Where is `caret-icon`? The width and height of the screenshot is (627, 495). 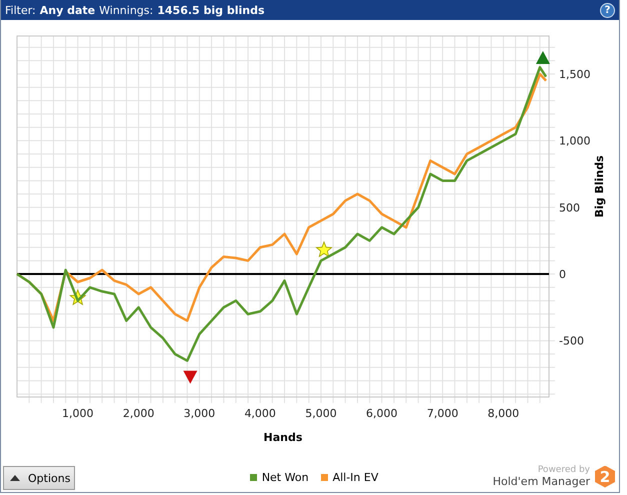 caret-icon is located at coordinates (15, 478).